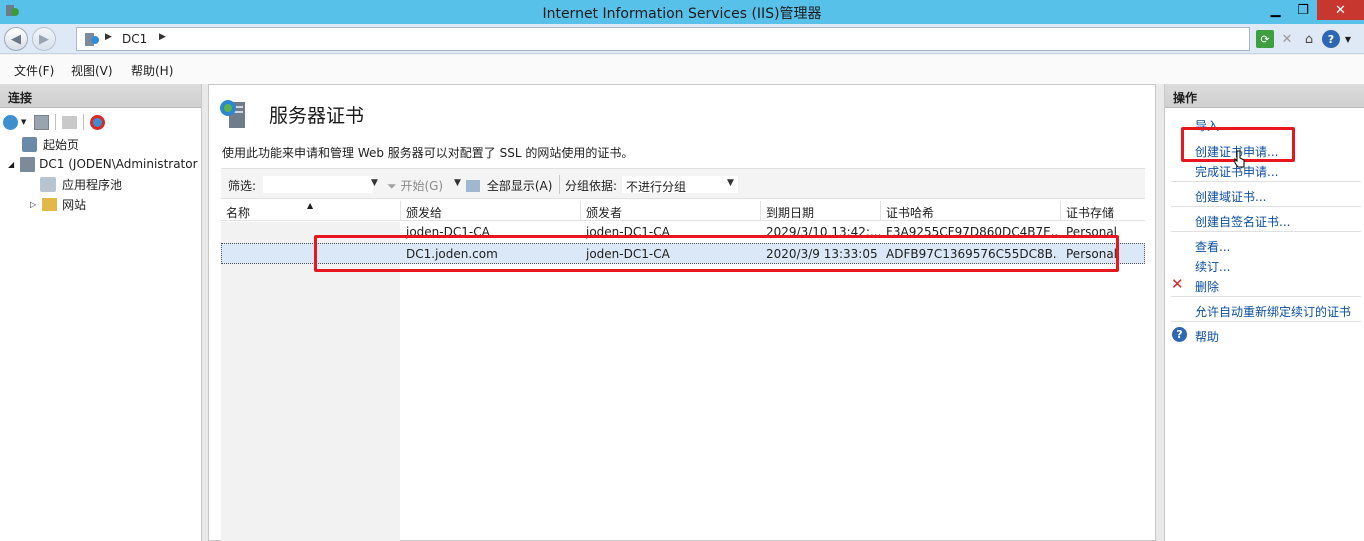 The image size is (1364, 541). I want to click on minimize-button: ▁, so click(1275, 10).